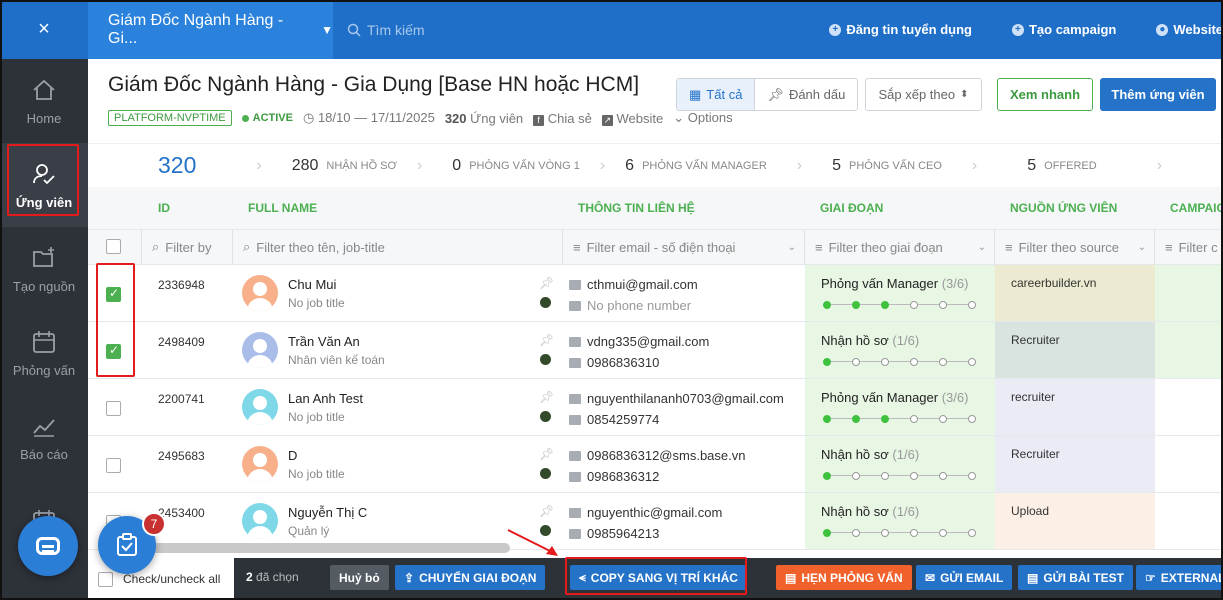 This screenshot has width=1223, height=600. Describe the element at coordinates (524, 165) in the screenshot. I see `stage-label: Phỏng vấn vòng 1` at that location.